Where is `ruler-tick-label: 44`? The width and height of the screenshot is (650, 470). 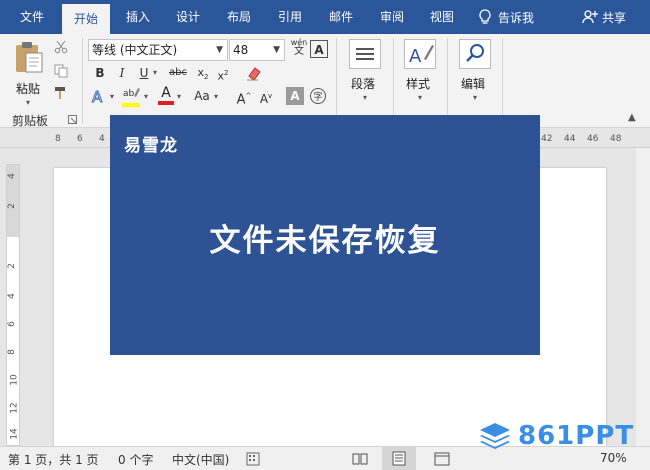 ruler-tick-label: 44 is located at coordinates (570, 139).